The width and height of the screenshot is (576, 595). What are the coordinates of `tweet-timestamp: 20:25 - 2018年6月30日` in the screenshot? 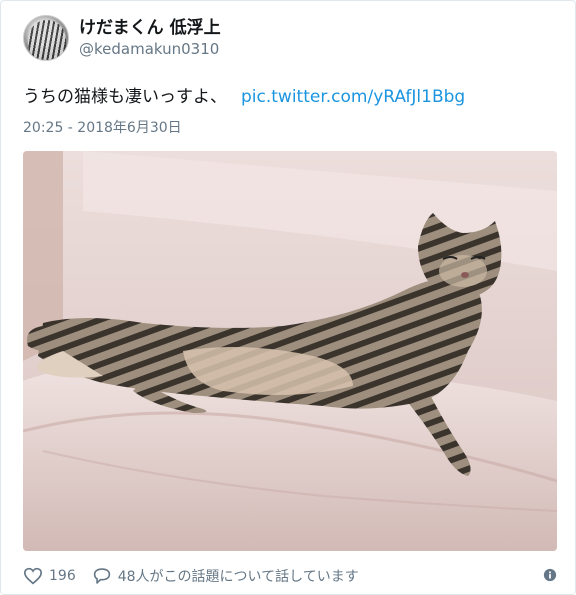 It's located at (102, 127).